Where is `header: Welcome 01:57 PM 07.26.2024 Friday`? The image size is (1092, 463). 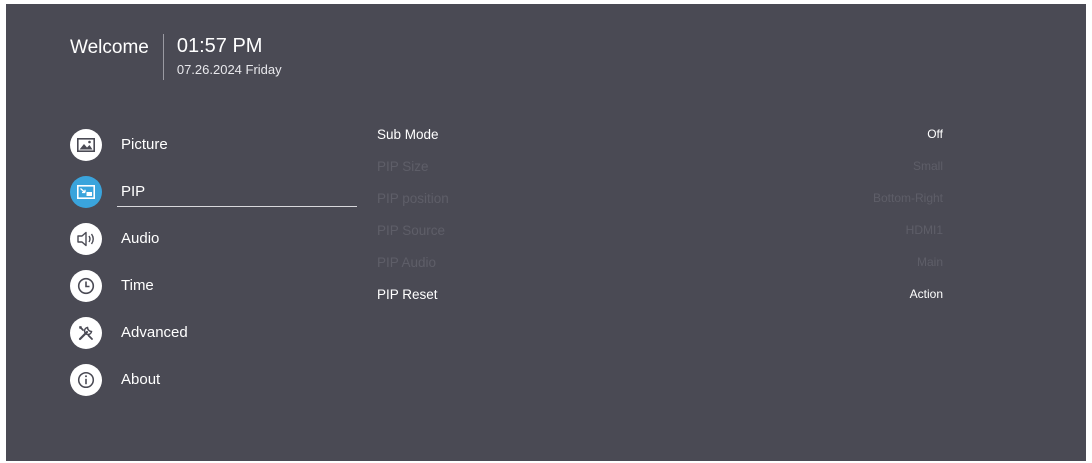 header: Welcome 01:57 PM 07.26.2024 Friday is located at coordinates (176, 57).